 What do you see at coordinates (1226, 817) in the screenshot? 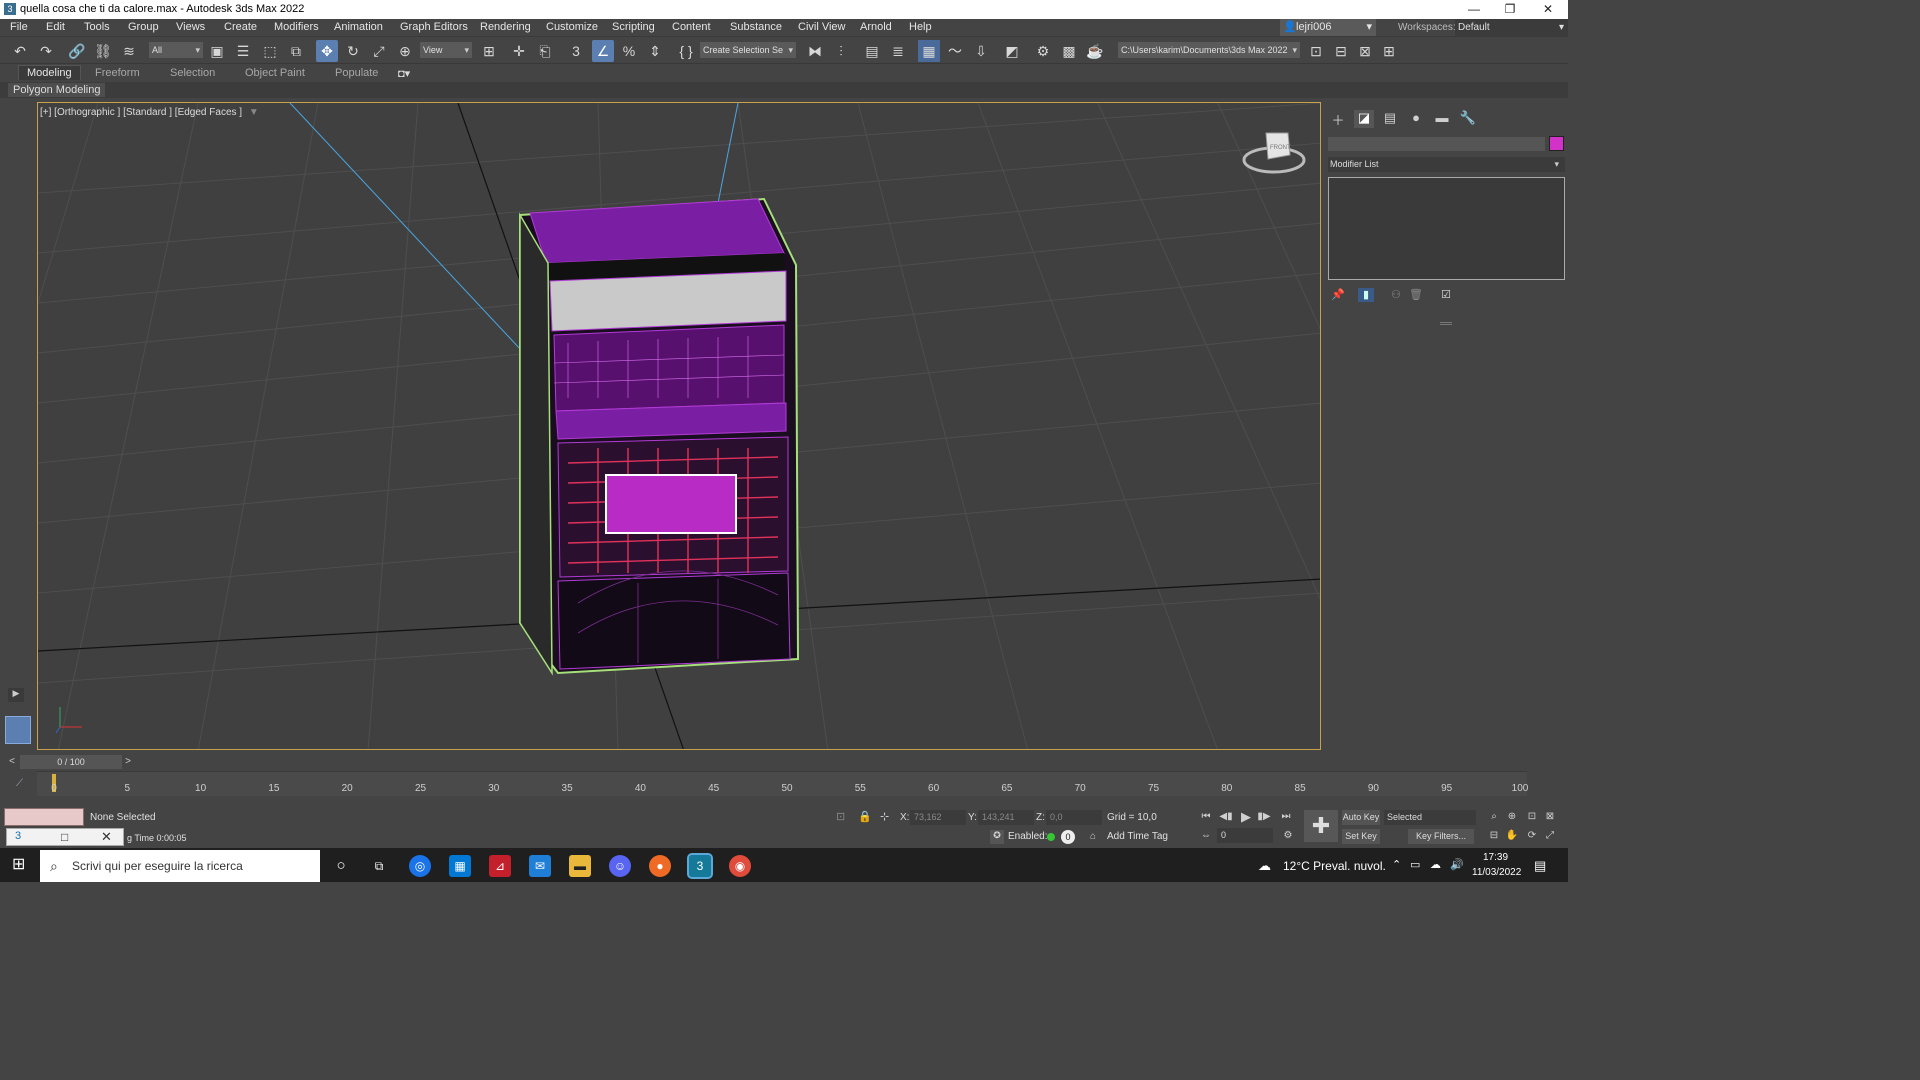
I see `previous-frame-icon: ◀▮` at bounding box center [1226, 817].